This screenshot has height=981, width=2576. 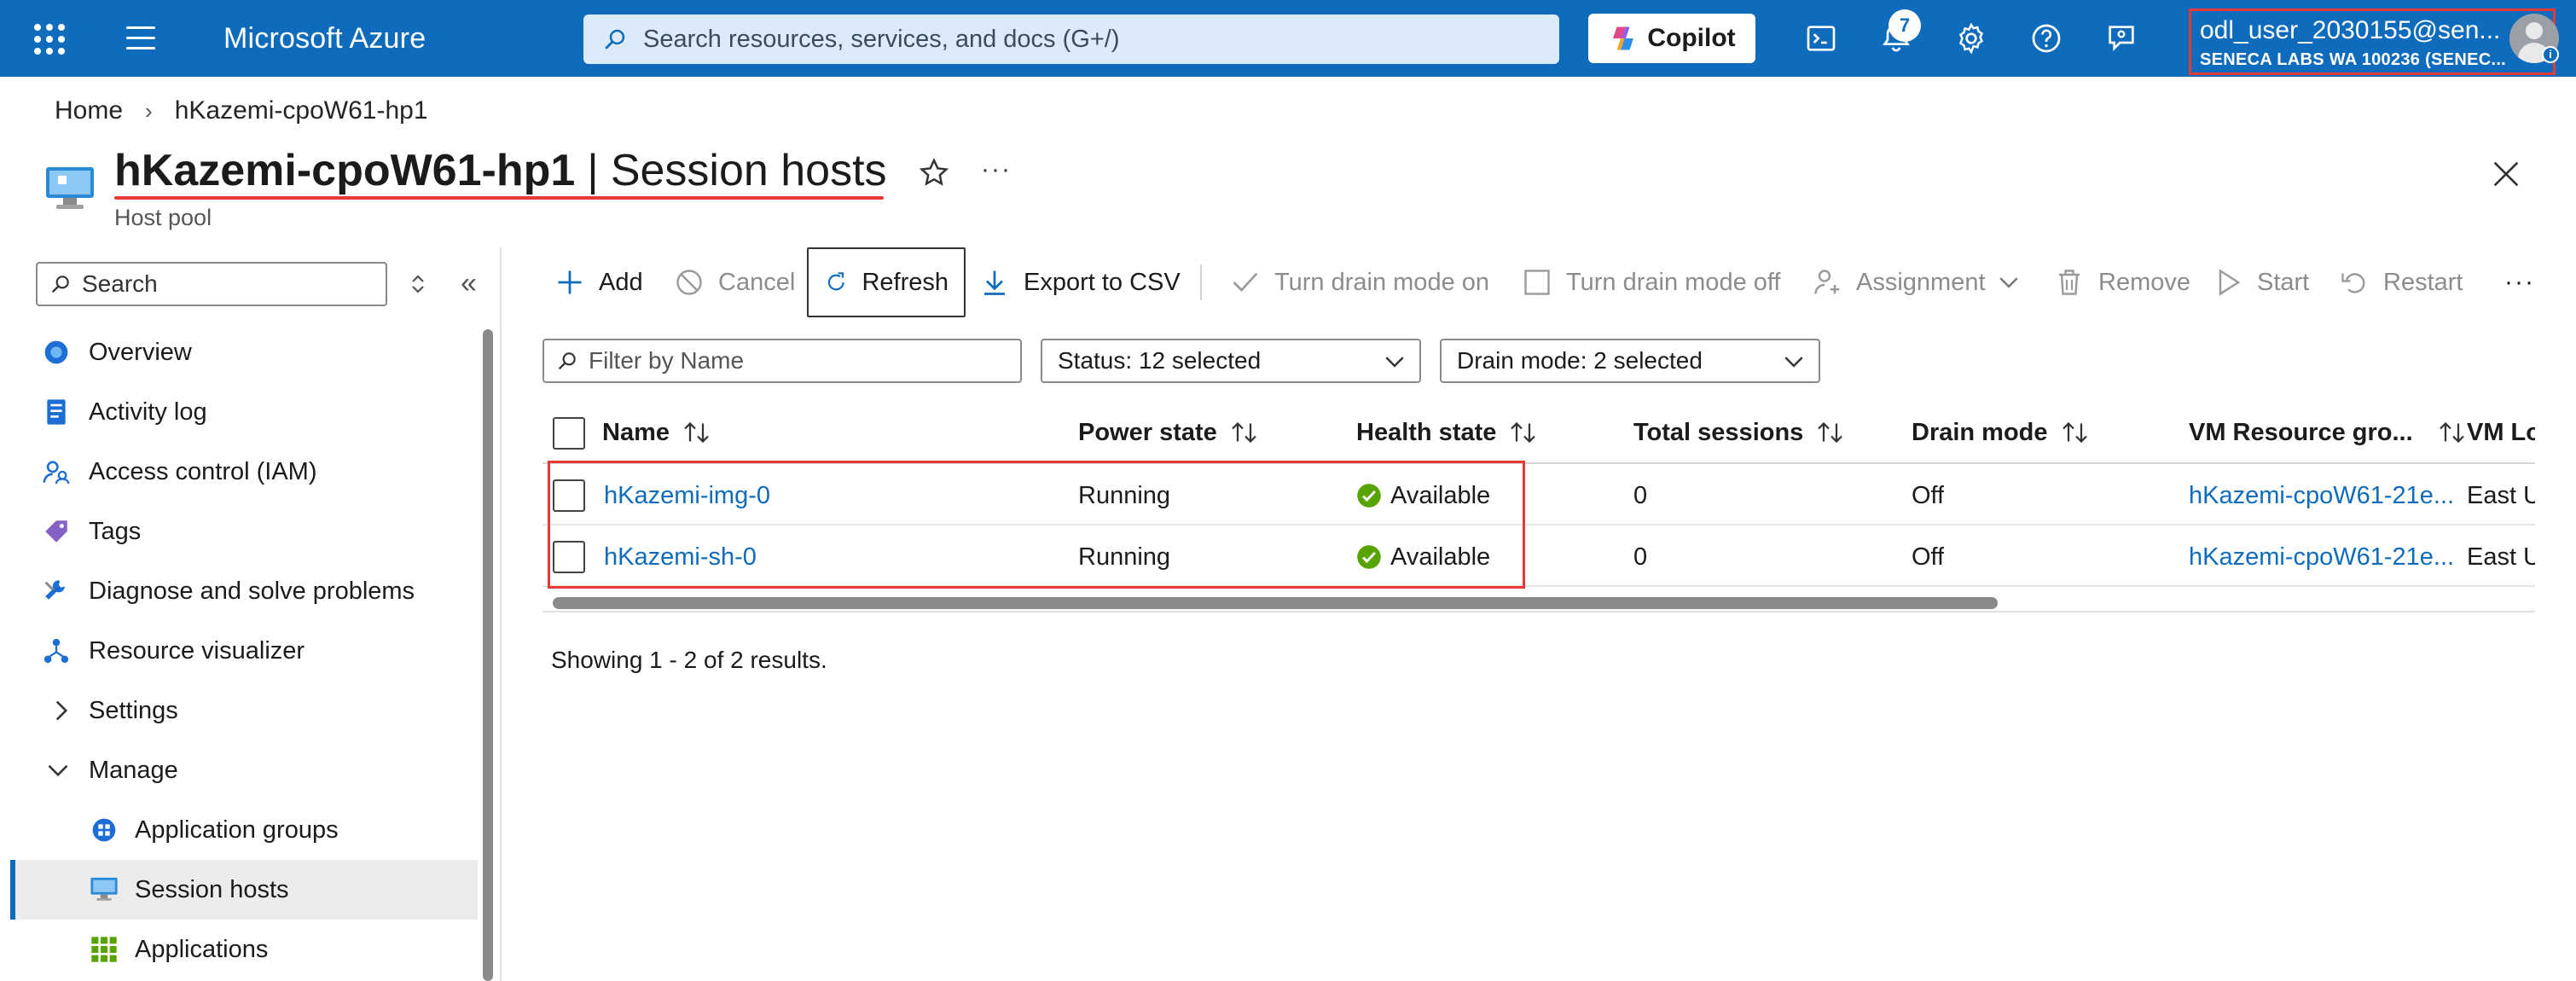 I want to click on nav-item-access-control: Access control (IAM), so click(x=244, y=472).